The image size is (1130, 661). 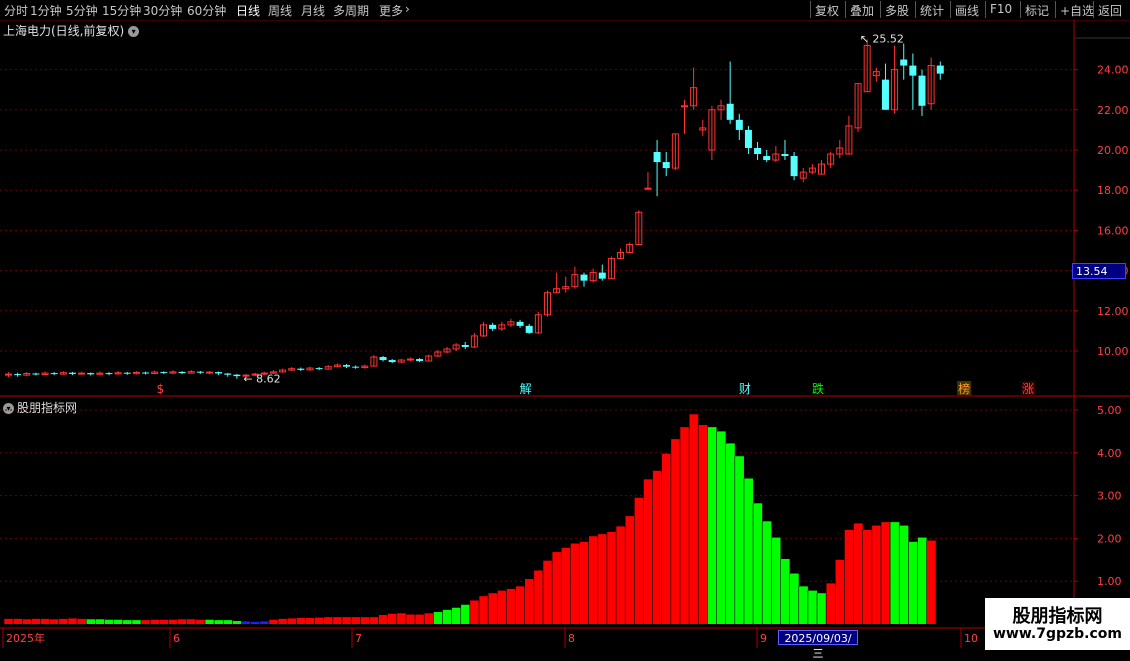 What do you see at coordinates (1113, 150) in the screenshot?
I see `y-tick-label: 20.00` at bounding box center [1113, 150].